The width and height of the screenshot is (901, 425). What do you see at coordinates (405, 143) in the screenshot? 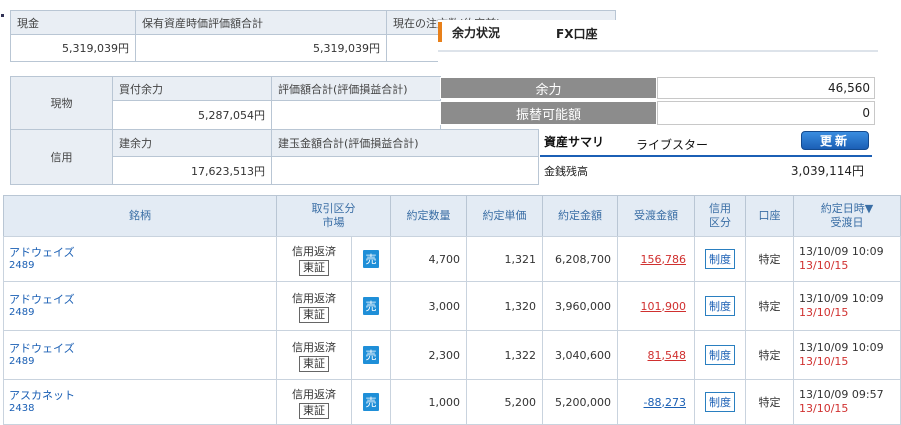
I see `position-label: 建玉金額合計(評価損益合計)` at bounding box center [405, 143].